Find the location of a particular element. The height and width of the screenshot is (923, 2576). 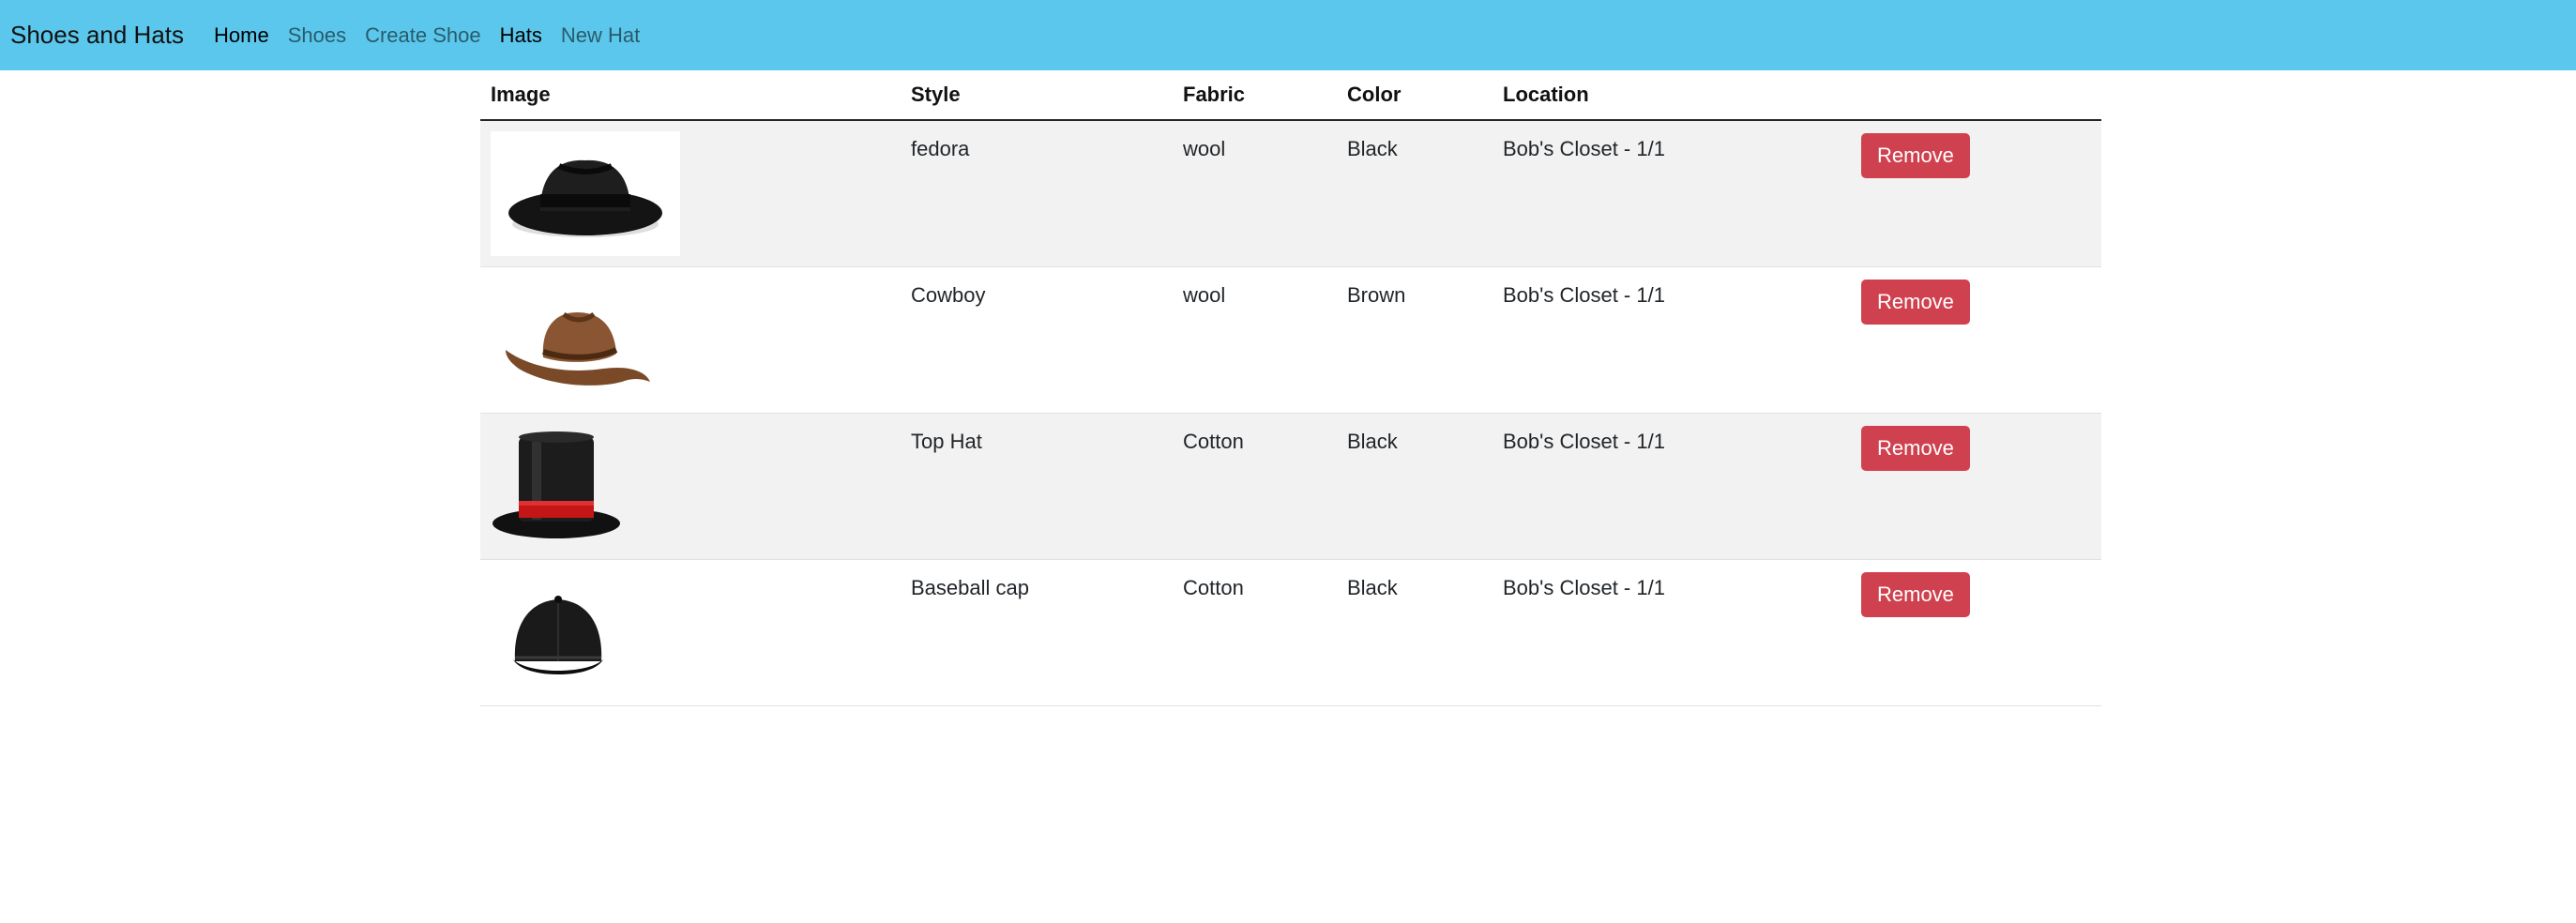

column-header-actions is located at coordinates (1976, 96).